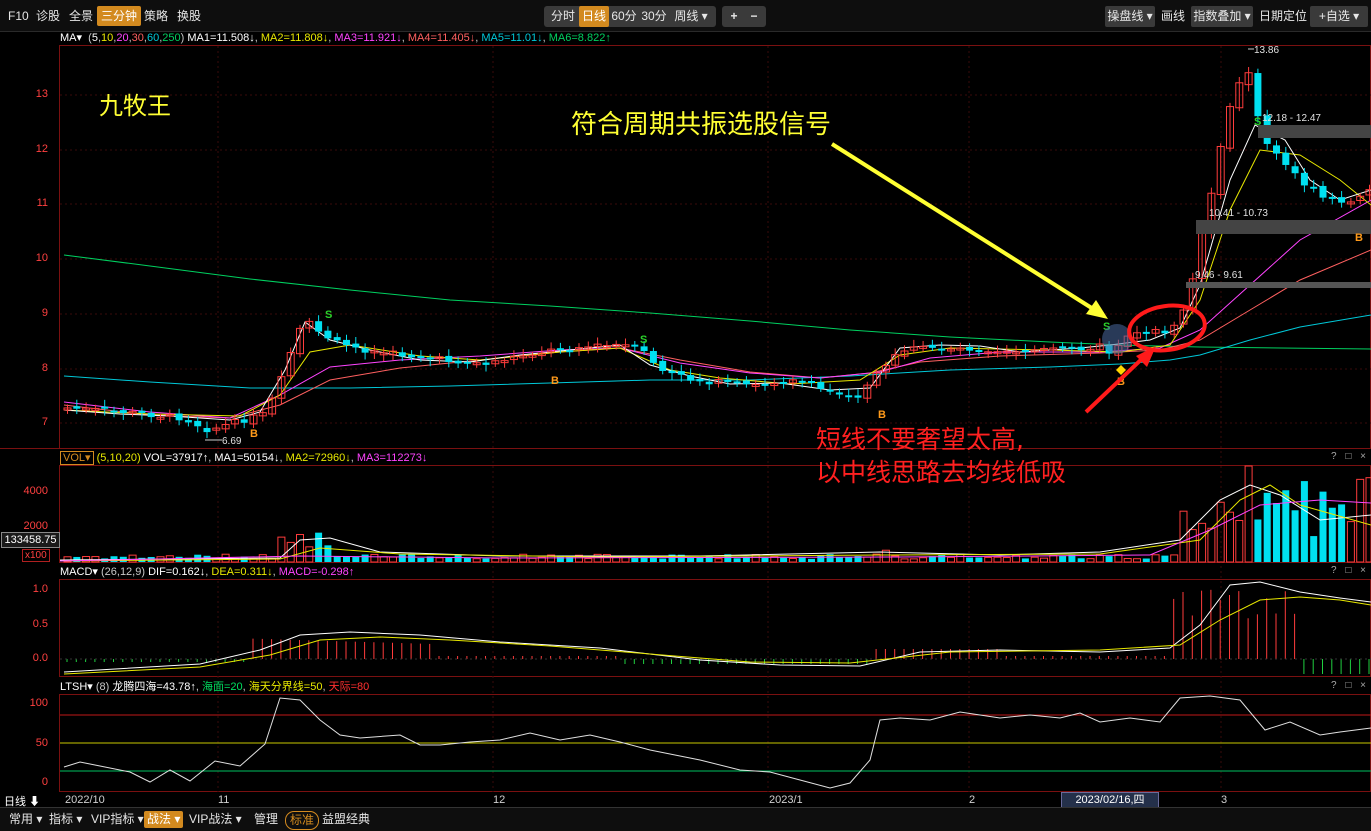 Image resolution: width=1371 pixels, height=831 pixels. What do you see at coordinates (177, 572) in the screenshot?
I see `macd-dif-value: DIF=0.162↓` at bounding box center [177, 572].